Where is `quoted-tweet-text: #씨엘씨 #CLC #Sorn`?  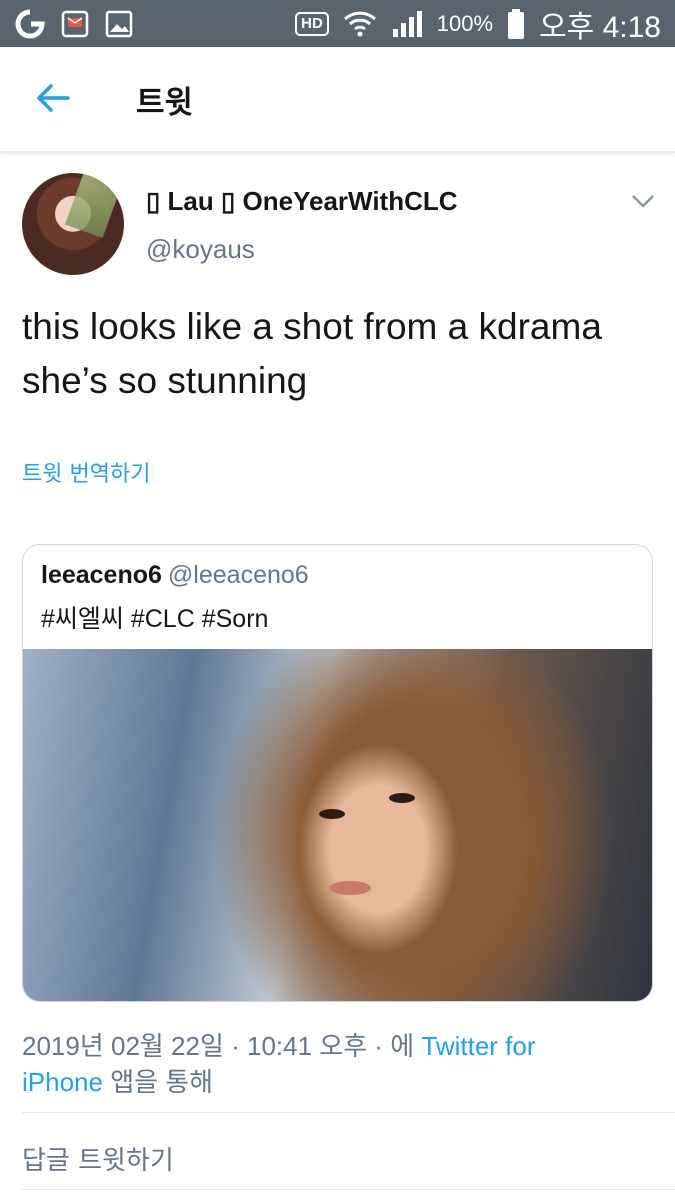 quoted-tweet-text: #씨엘씨 #CLC #Sorn is located at coordinates (155, 619).